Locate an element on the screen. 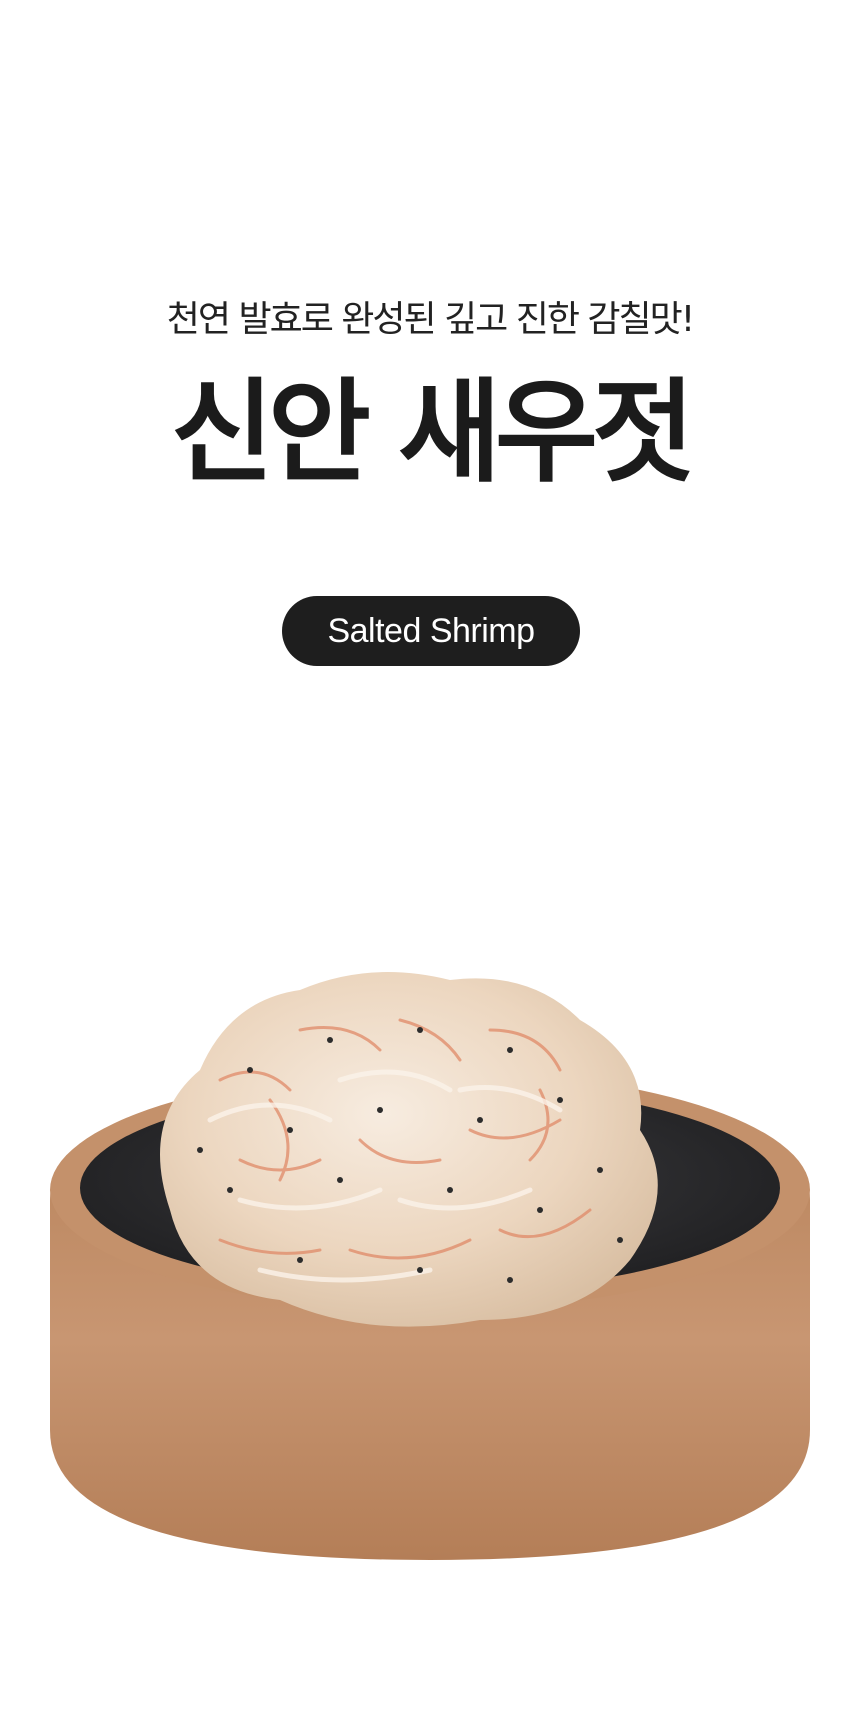 This screenshot has width=860, height=1736. product-tagline: 천연 발효로 완성된 깊고 진한 감칠맛! is located at coordinates (430, 319).